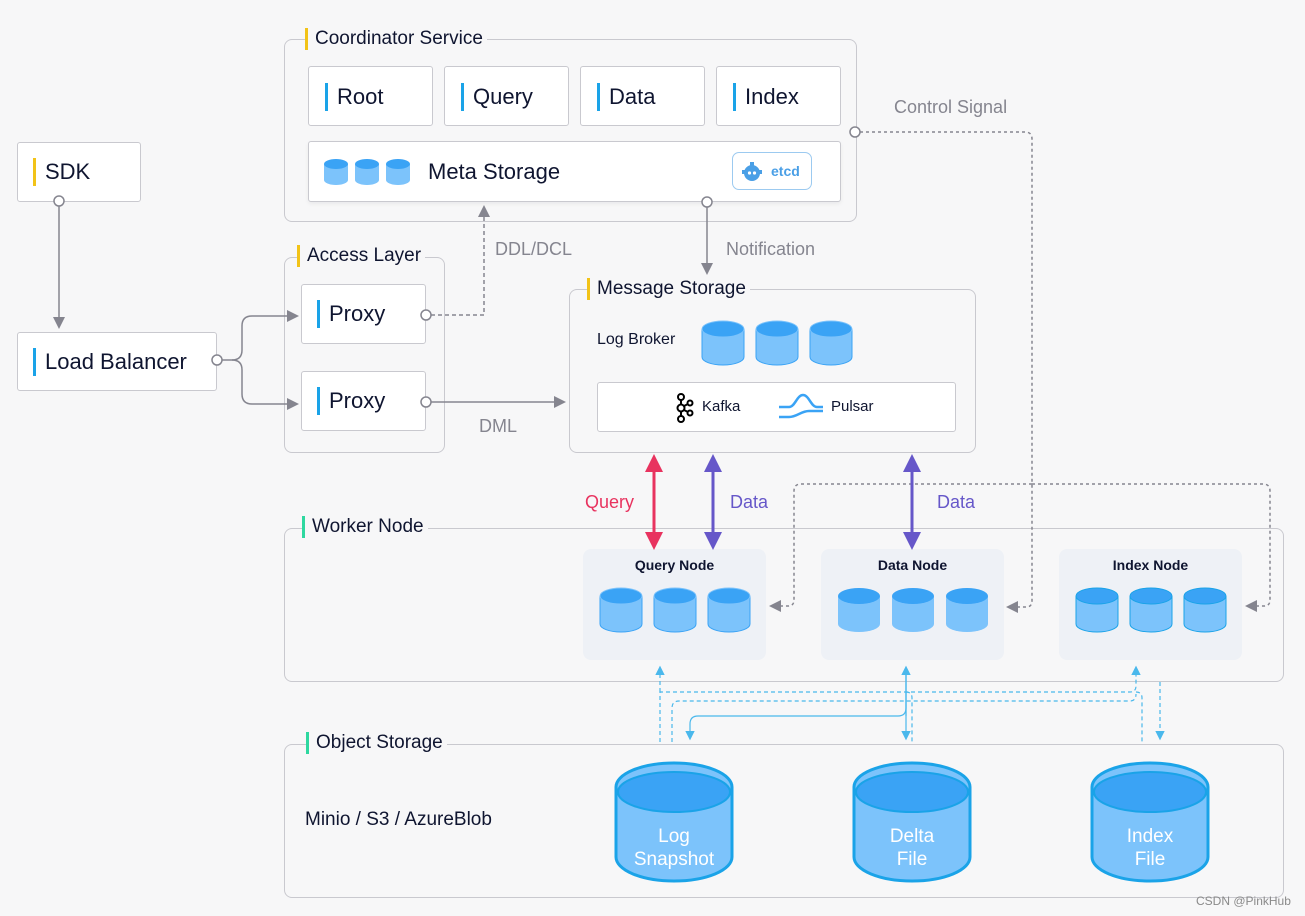 The image size is (1305, 916). Describe the element at coordinates (912, 859) in the screenshot. I see `delta-file-line2: File` at that location.